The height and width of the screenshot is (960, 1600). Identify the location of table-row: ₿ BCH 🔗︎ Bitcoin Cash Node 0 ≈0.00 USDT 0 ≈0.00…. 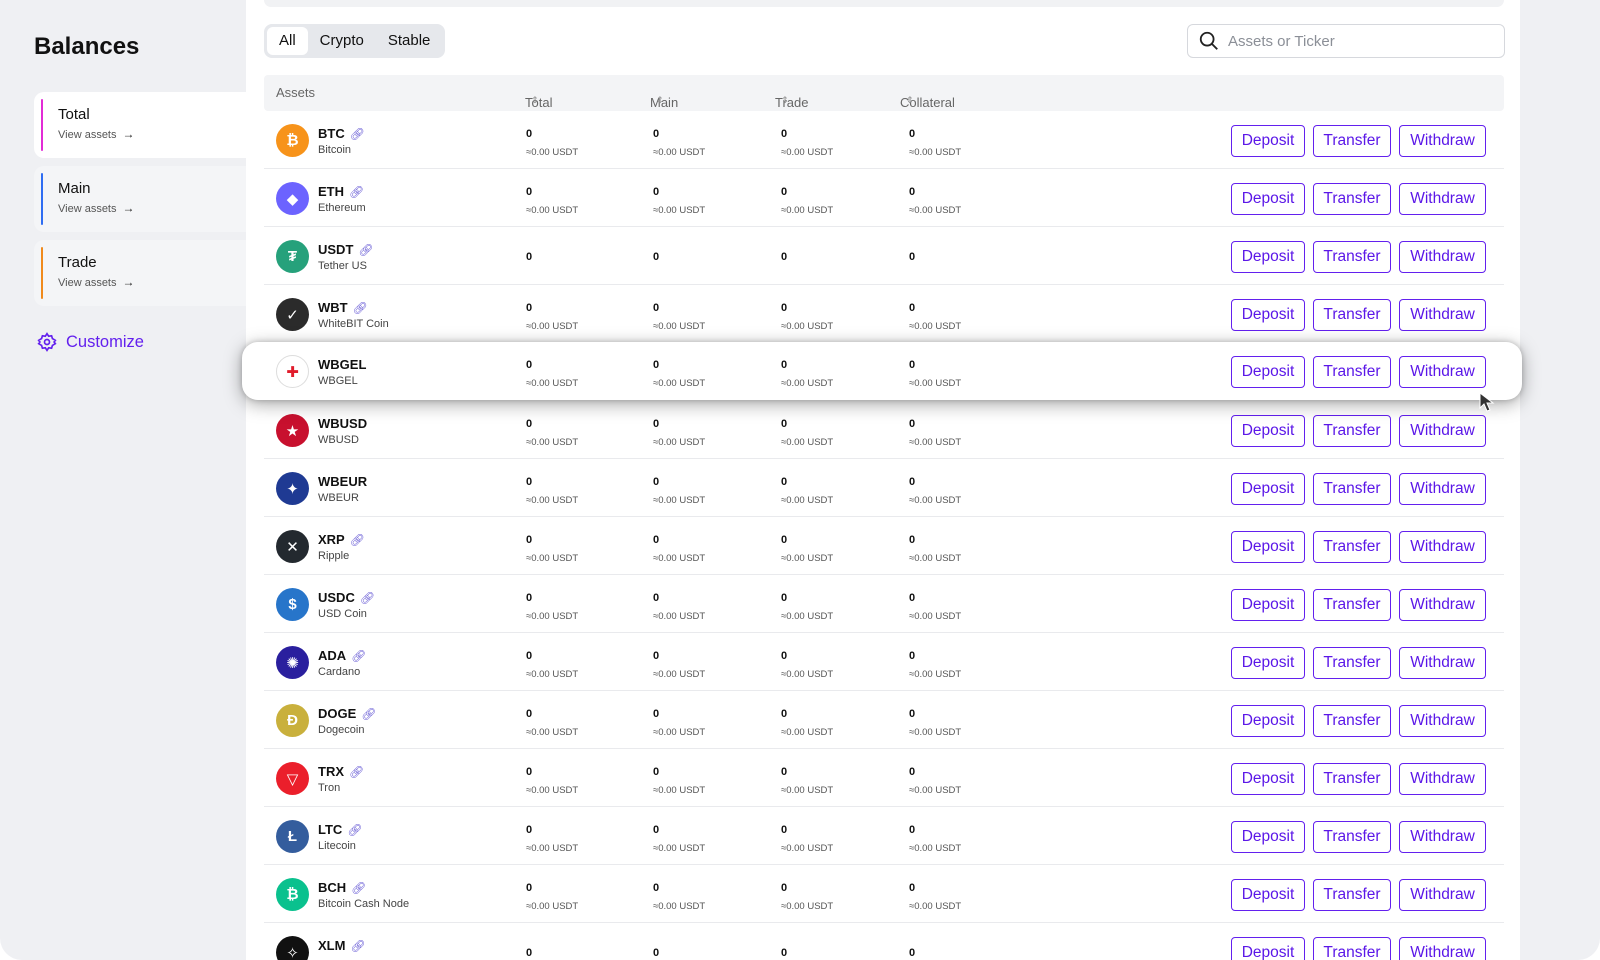
(884, 894).